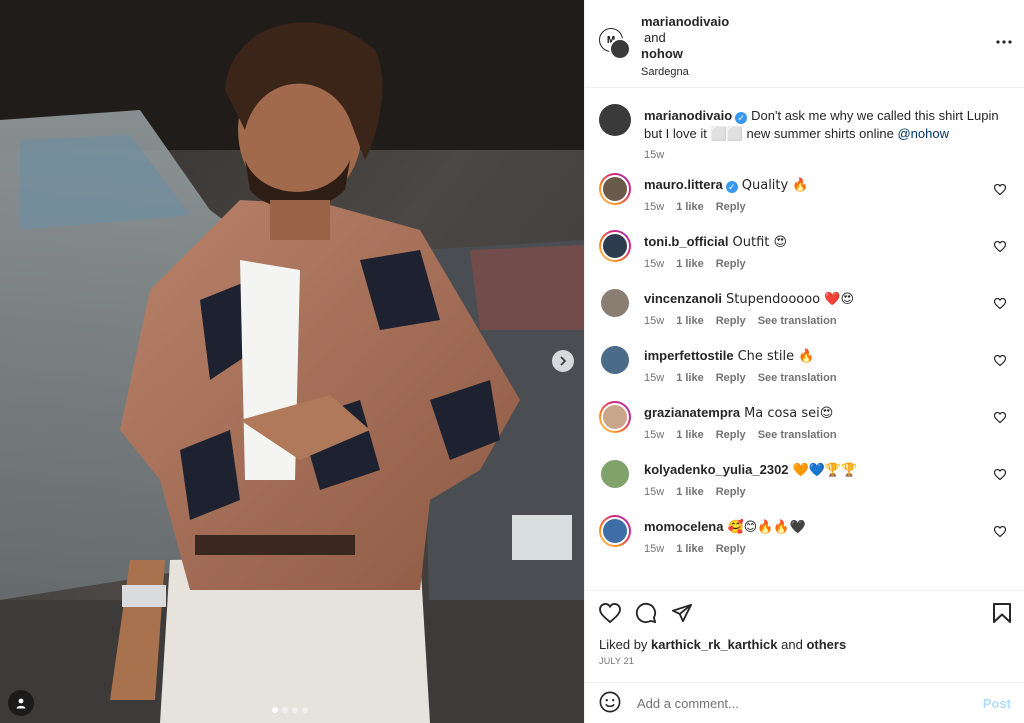  What do you see at coordinates (610, 703) in the screenshot?
I see `emoji-button` at bounding box center [610, 703].